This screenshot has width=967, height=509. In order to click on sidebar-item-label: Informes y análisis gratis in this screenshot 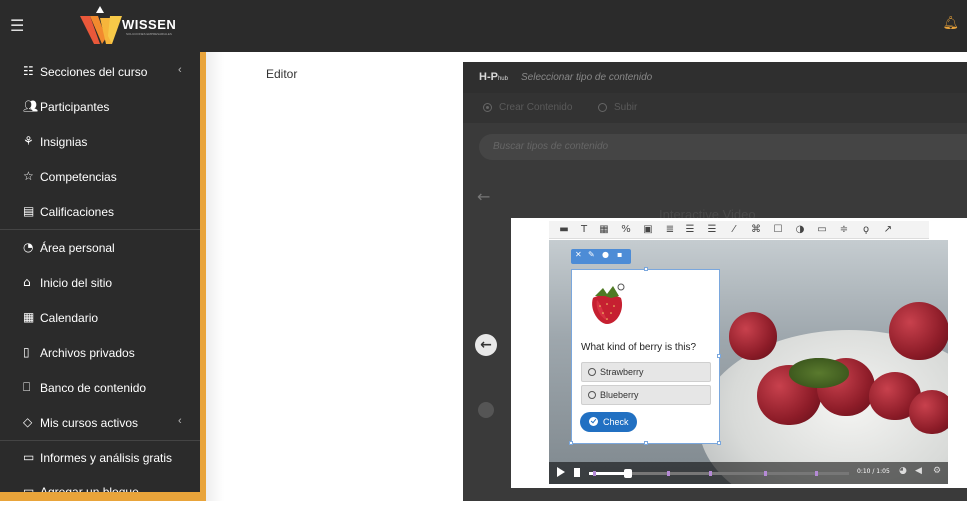, I will do `click(106, 457)`.